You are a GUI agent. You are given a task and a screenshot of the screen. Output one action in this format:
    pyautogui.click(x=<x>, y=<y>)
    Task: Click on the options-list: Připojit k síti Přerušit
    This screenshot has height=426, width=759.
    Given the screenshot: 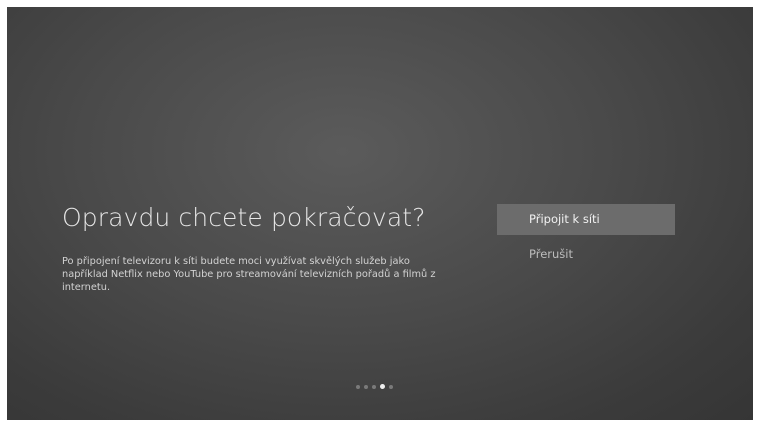 What is the action you would take?
    pyautogui.click(x=586, y=239)
    